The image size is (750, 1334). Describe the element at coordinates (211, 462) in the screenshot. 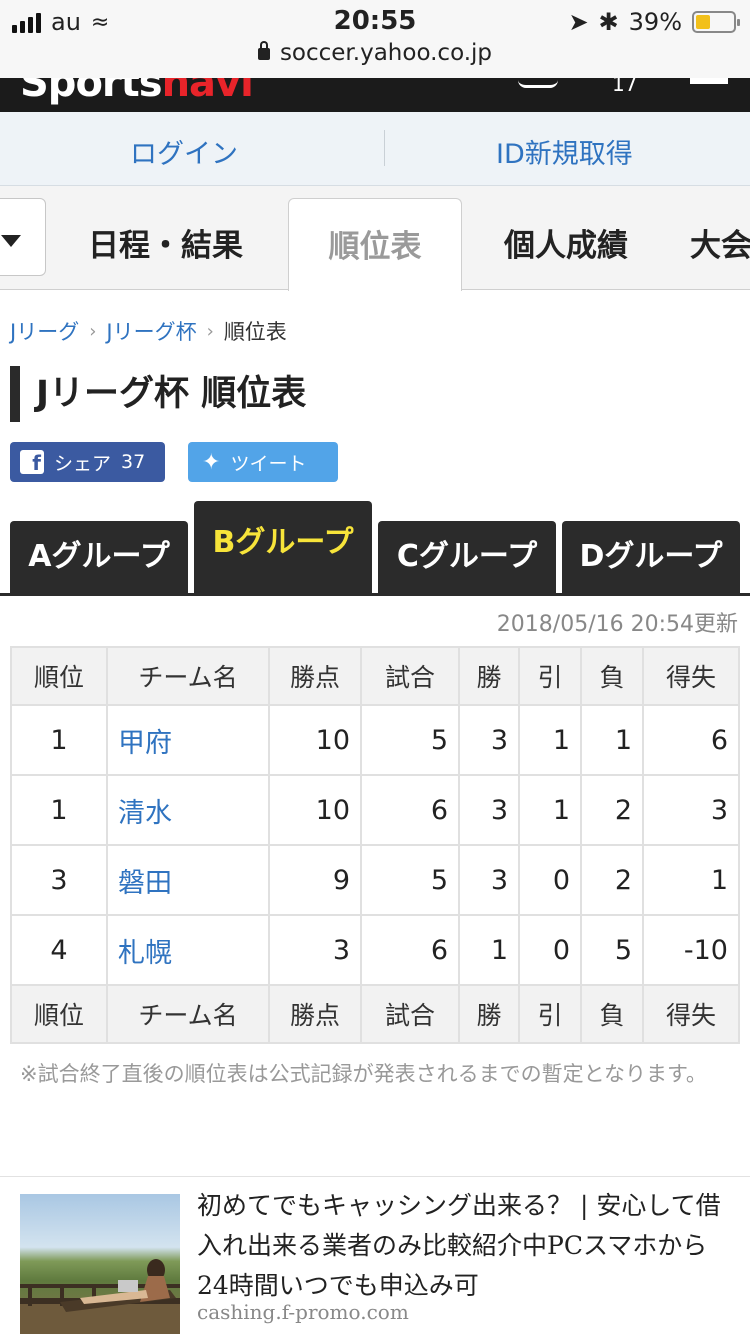

I see `twitter-icon: ✦` at that location.